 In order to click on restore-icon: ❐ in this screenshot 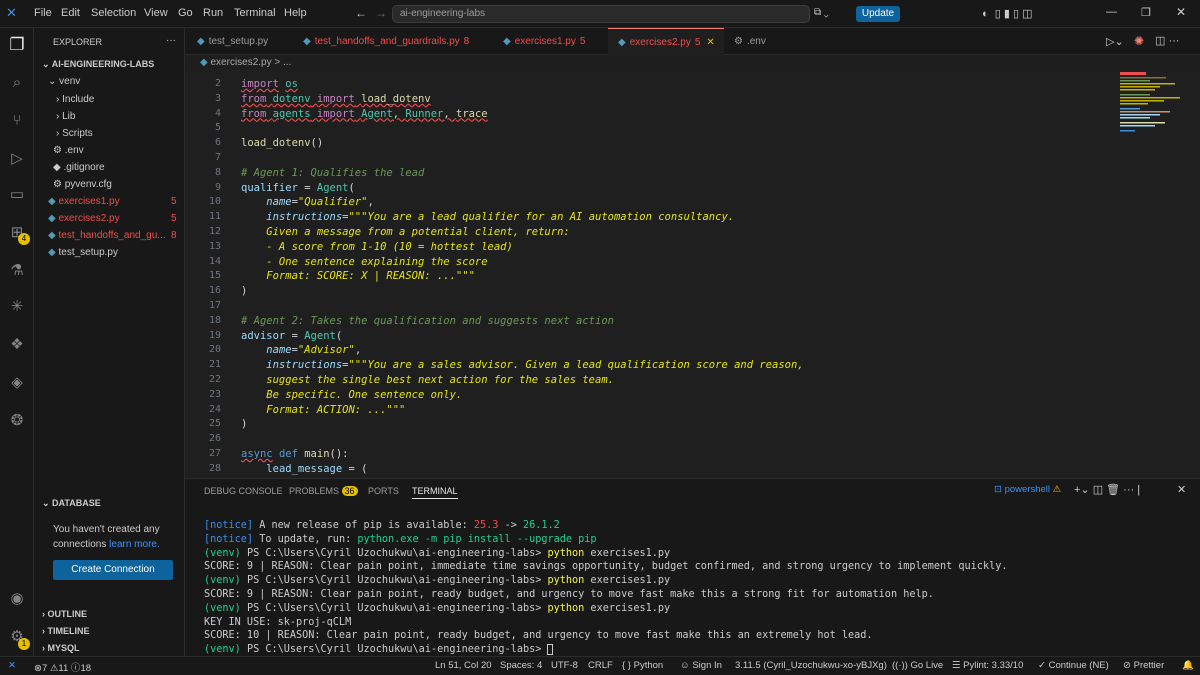, I will do `click(1146, 12)`.